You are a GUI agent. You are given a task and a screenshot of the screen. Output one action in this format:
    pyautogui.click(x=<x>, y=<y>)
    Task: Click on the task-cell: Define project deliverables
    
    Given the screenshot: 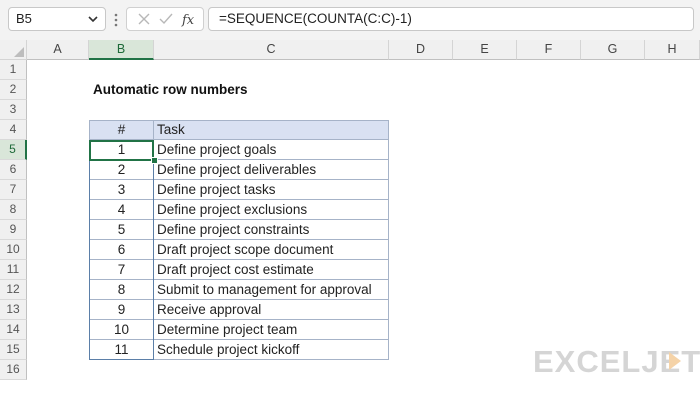 What is the action you would take?
    pyautogui.click(x=271, y=170)
    